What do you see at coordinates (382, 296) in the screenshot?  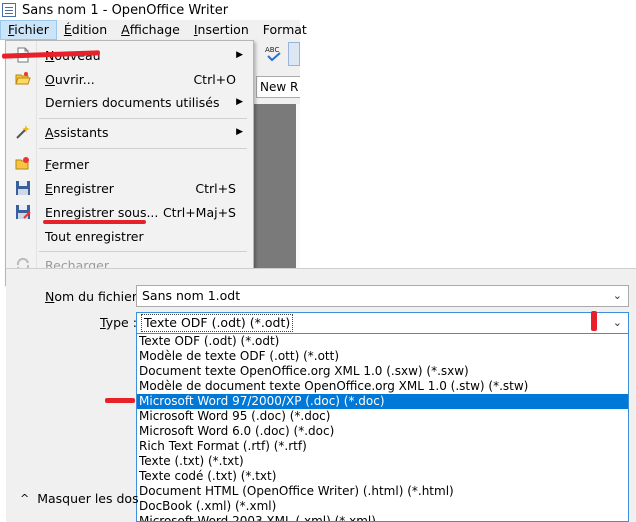 I see `filename-input: Sans nom 1.odt ⌄` at bounding box center [382, 296].